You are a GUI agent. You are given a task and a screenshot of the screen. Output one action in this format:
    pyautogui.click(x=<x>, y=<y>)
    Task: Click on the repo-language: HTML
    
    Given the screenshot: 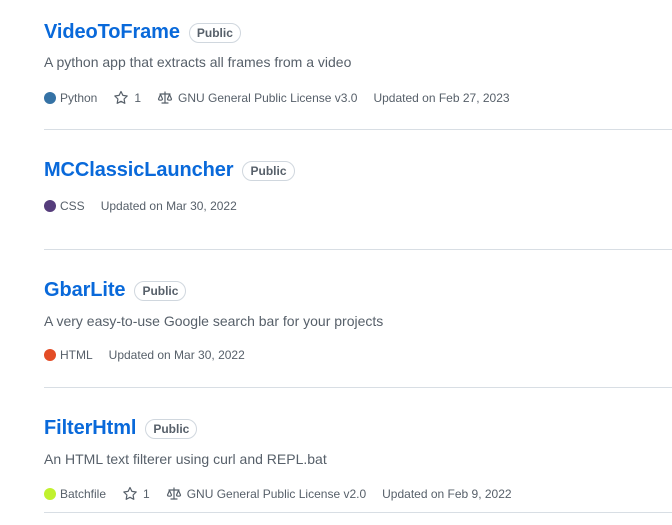 What is the action you would take?
    pyautogui.click(x=68, y=355)
    